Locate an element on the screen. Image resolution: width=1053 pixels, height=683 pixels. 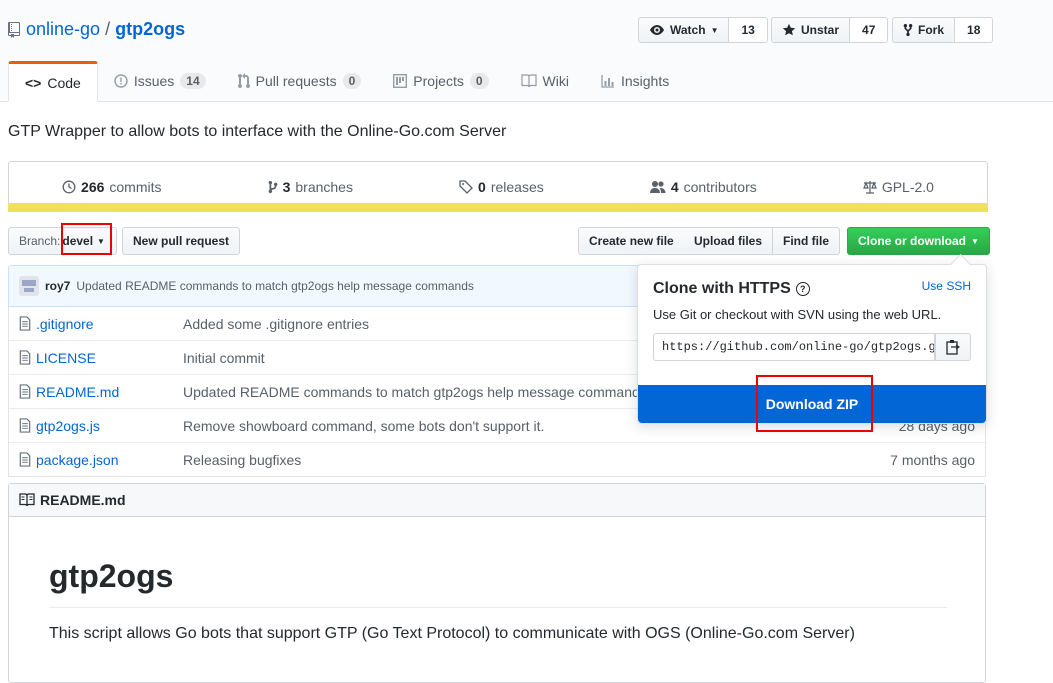
commits-label: commits is located at coordinates (135, 186).